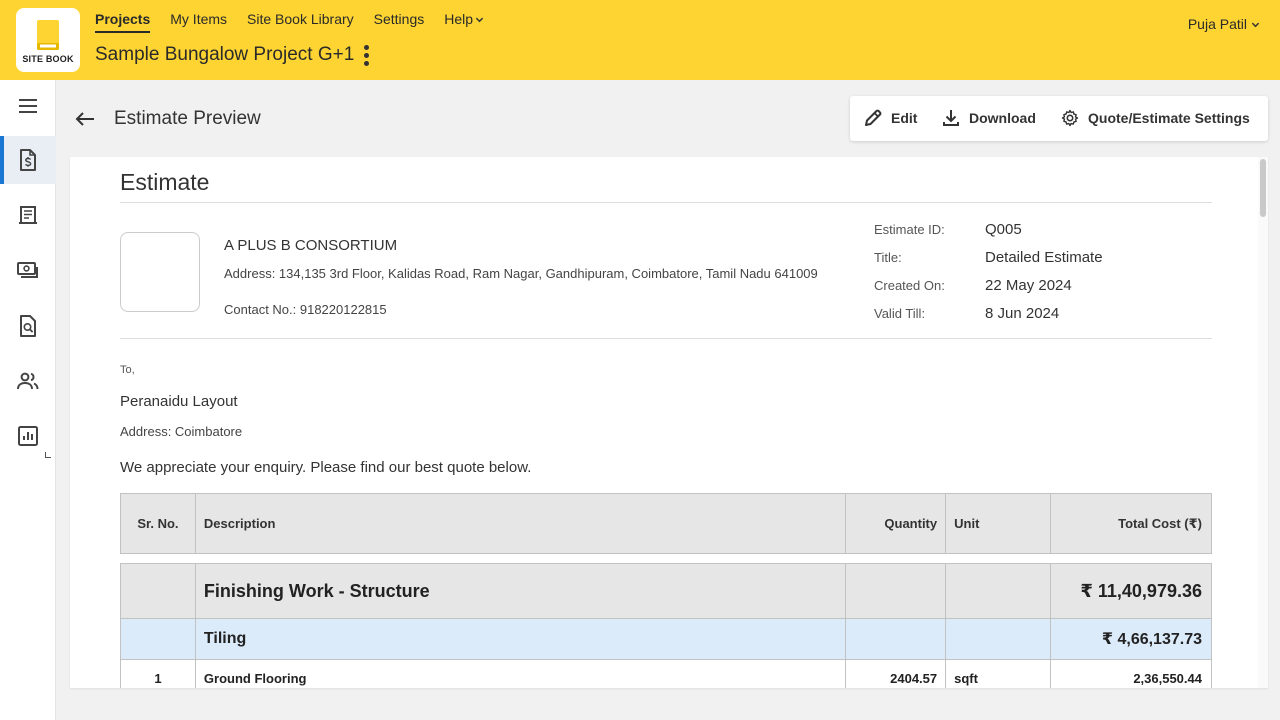  Describe the element at coordinates (198, 22) in the screenshot. I see `nav-my-items: My Items` at that location.